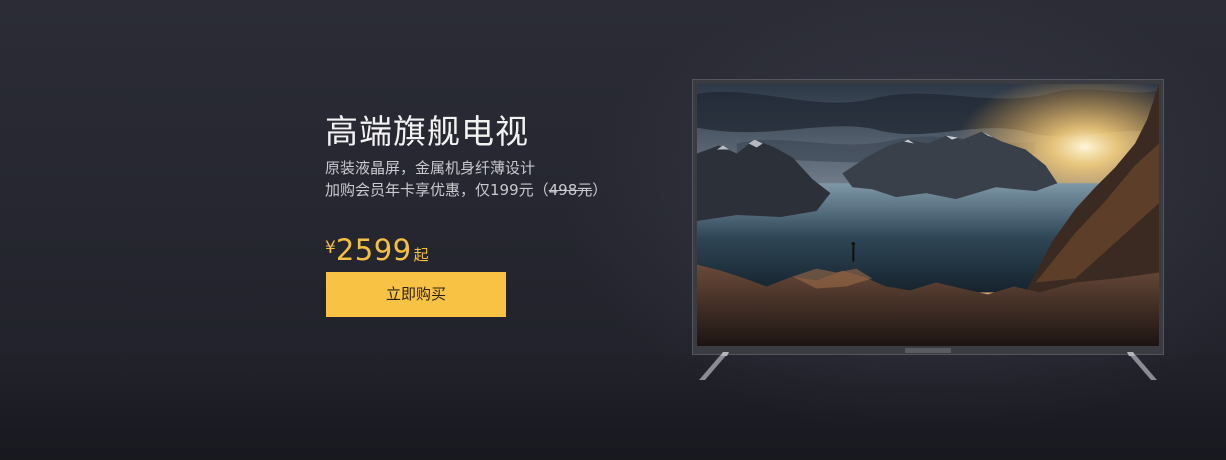 This screenshot has height=460, width=1226. I want to click on banner-subtitle: 原装液晶屏，金属机身纤薄设计, so click(430, 168).